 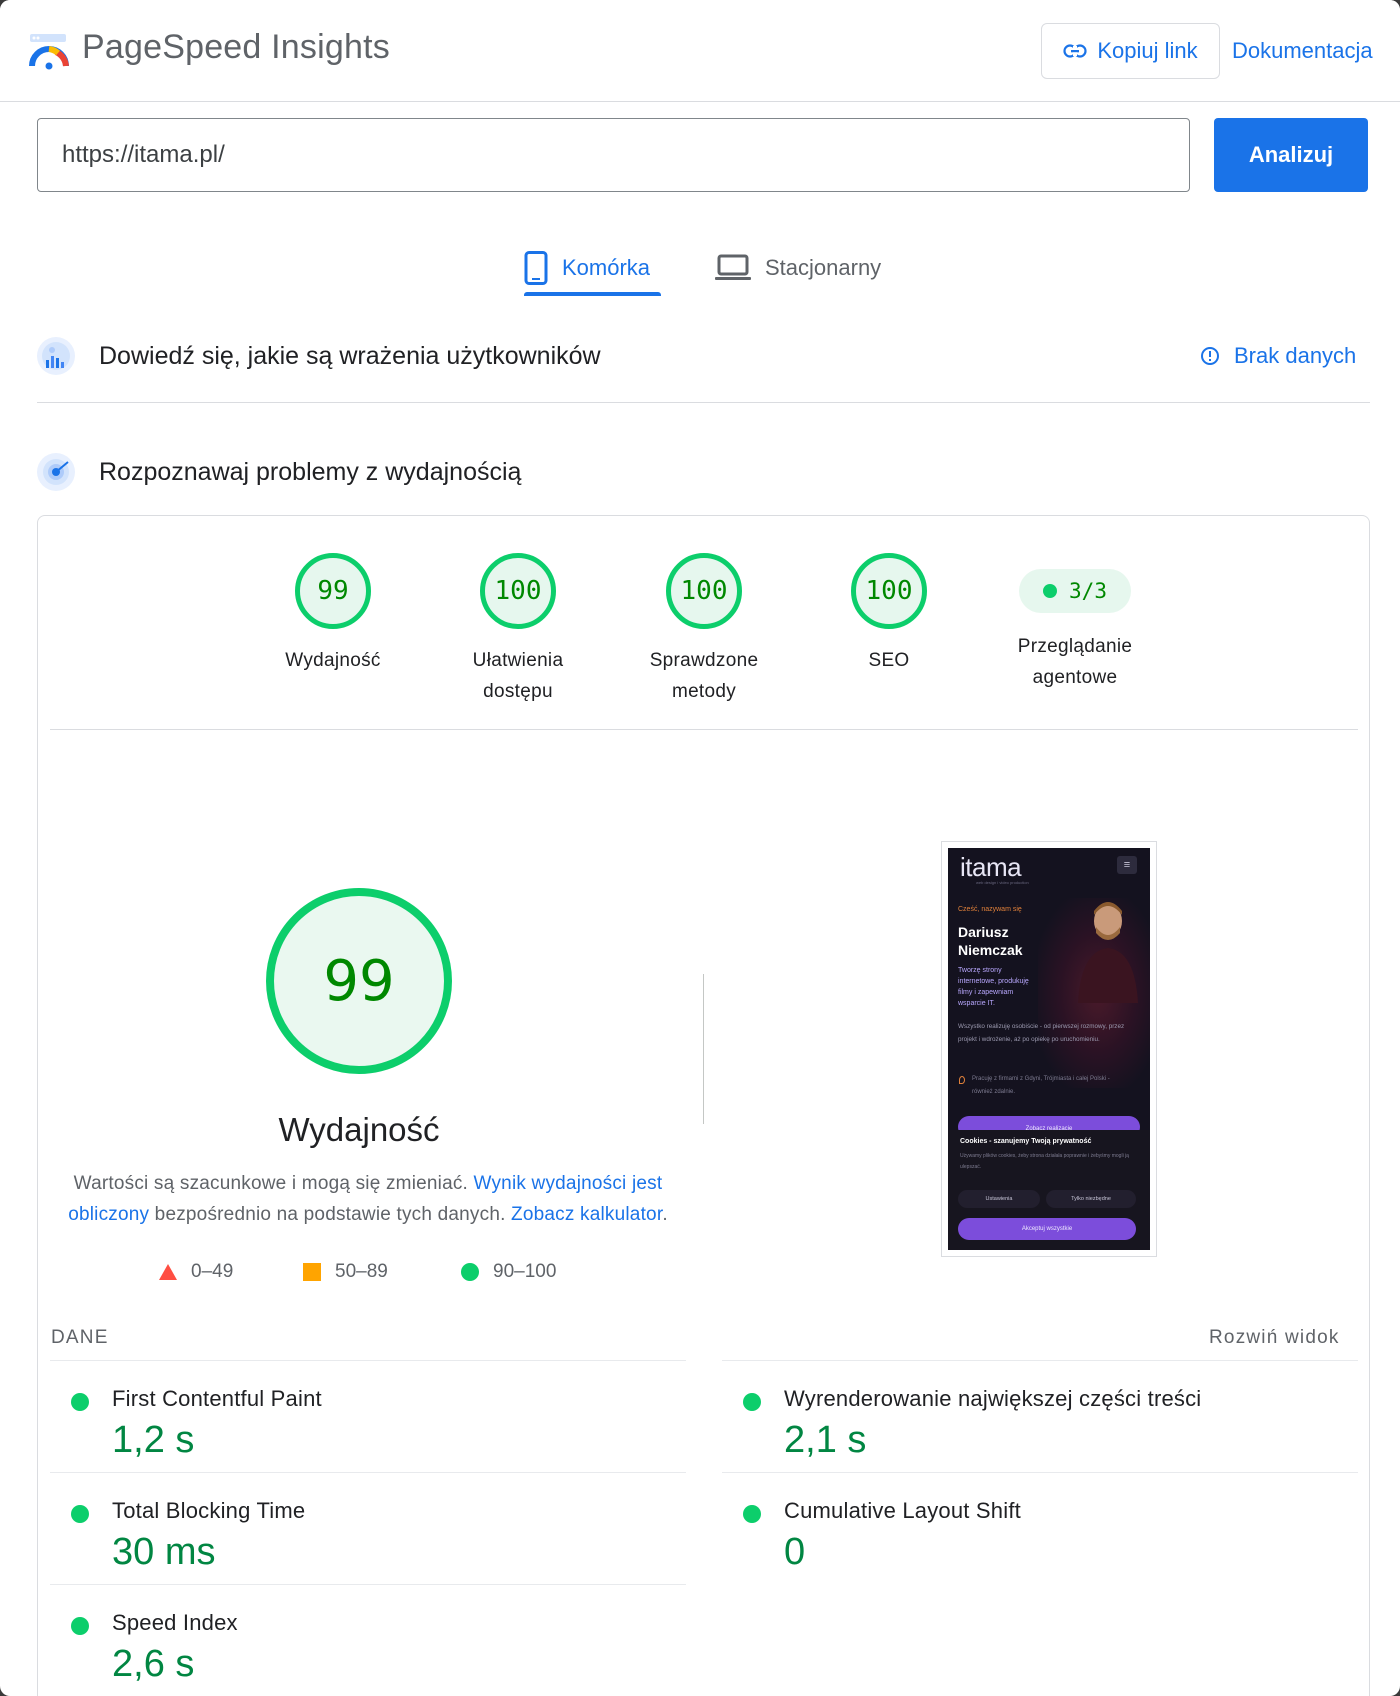 I want to click on documentation-link: Dokumentacja, so click(x=1302, y=51).